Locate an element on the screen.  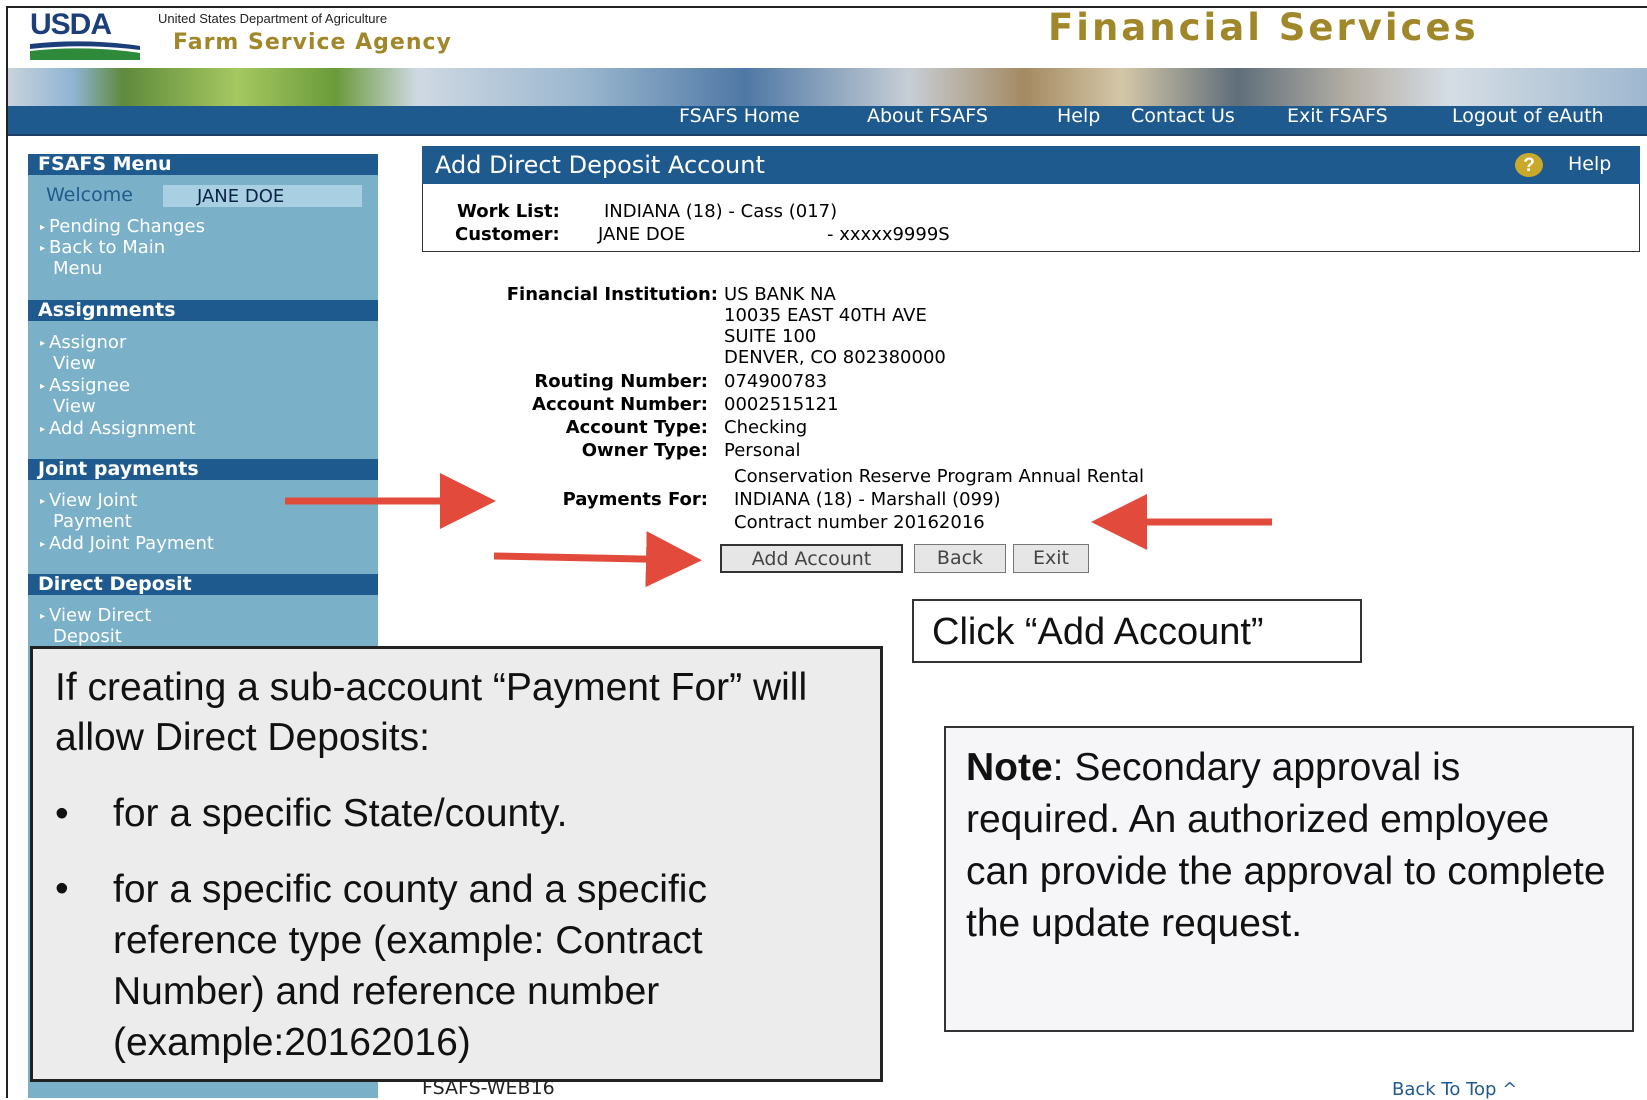
sidebar-item-view-direct-deposit: ▸ View Direct is located at coordinates (95, 616).